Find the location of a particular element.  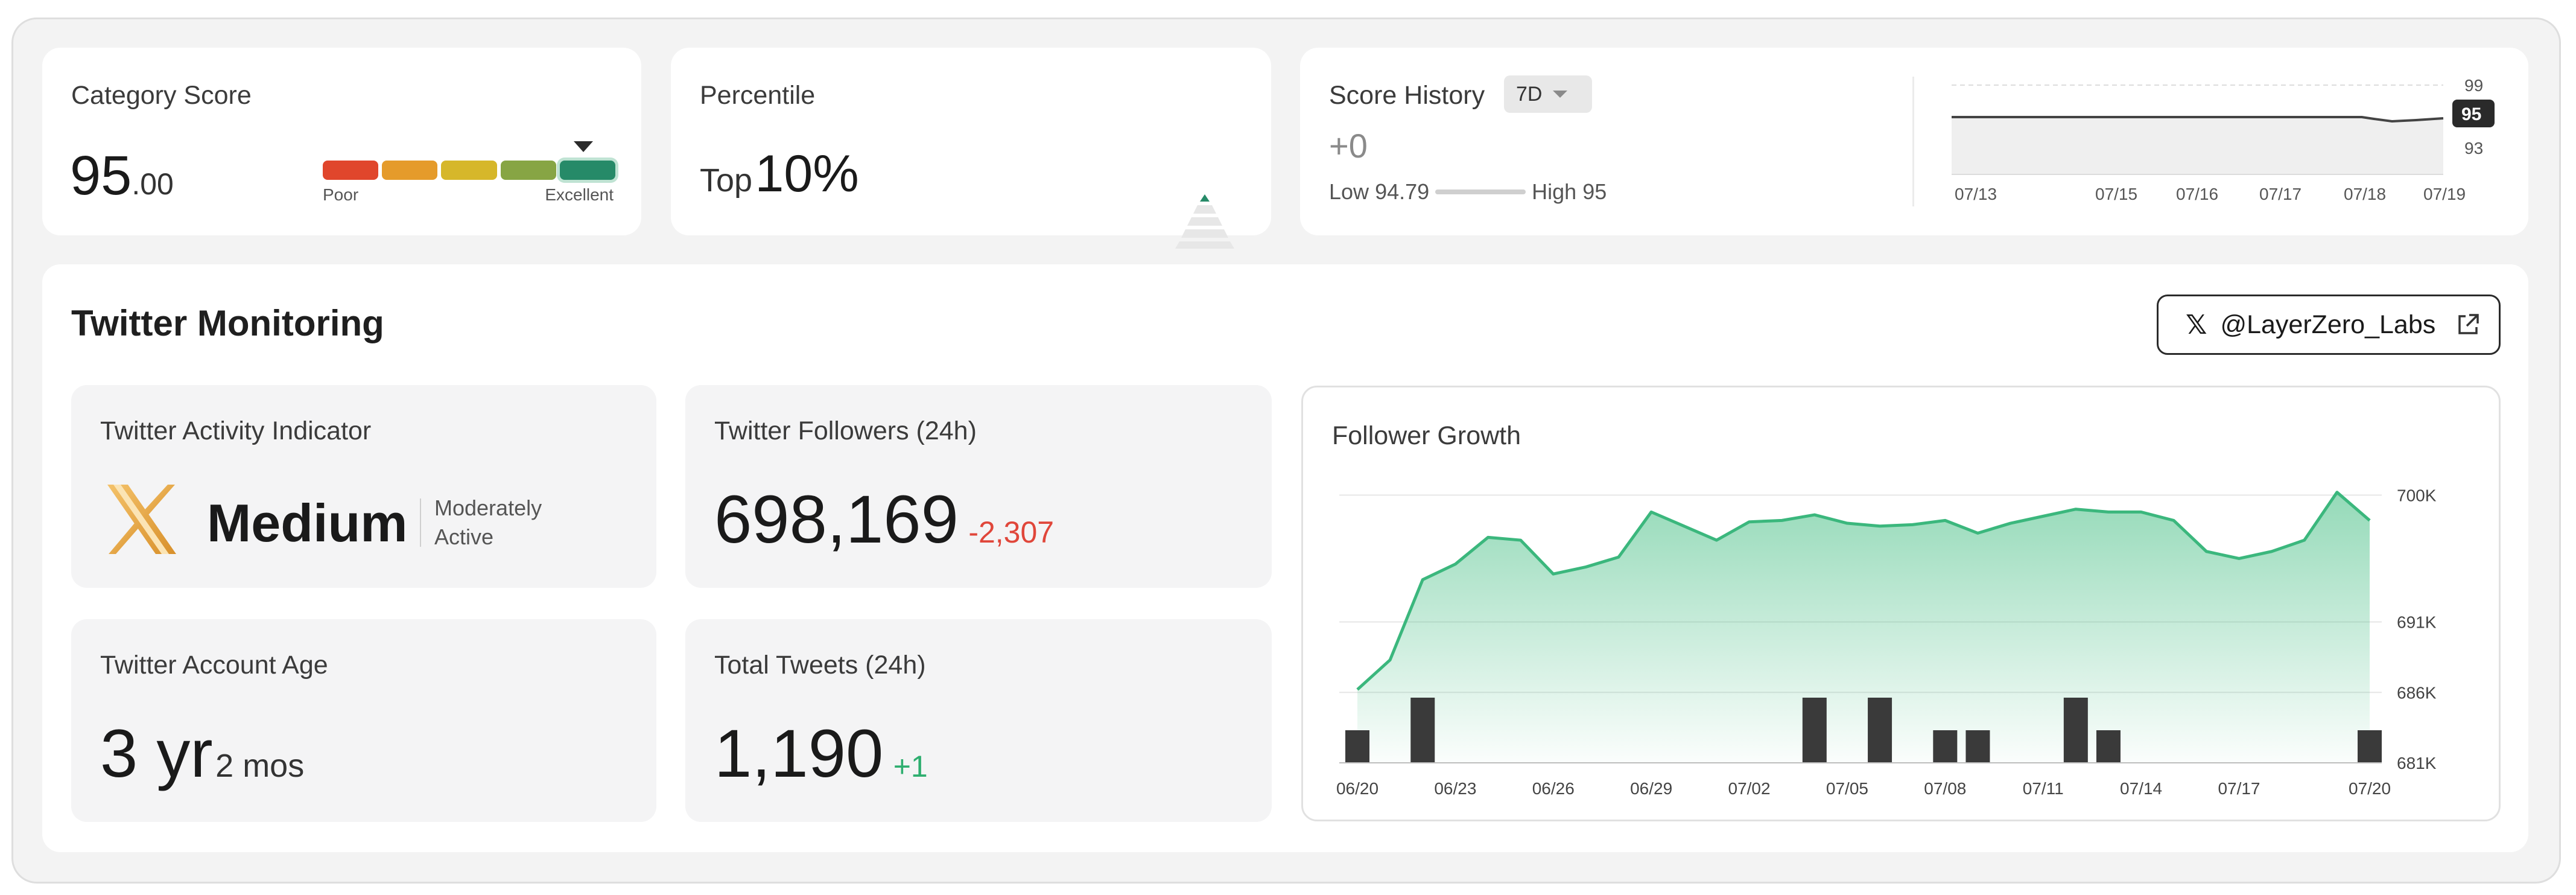

activity-desc-line1: Moderately is located at coordinates (488, 507).